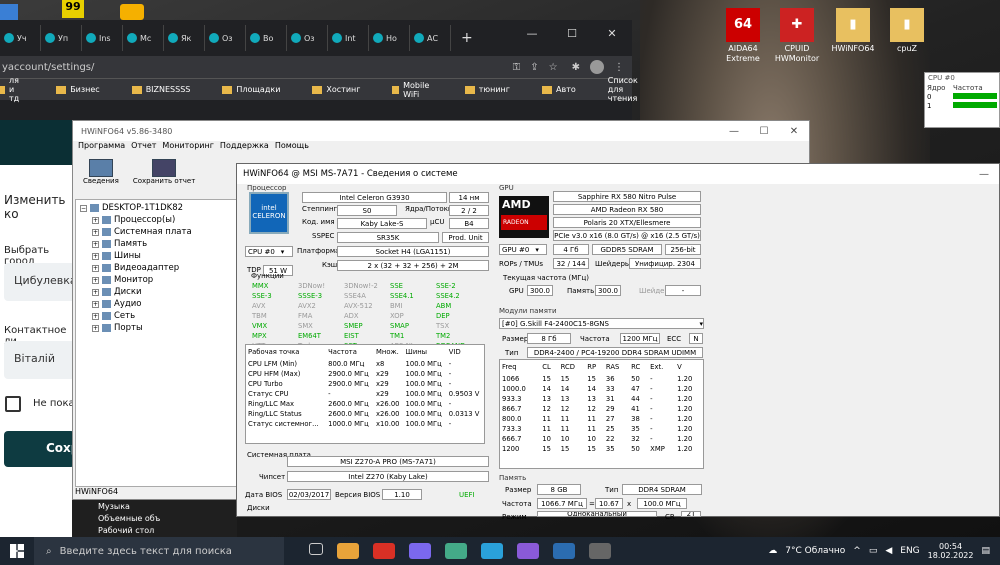  What do you see at coordinates (83, 208) in the screenshot?
I see `expand-icon: −` at bounding box center [83, 208].